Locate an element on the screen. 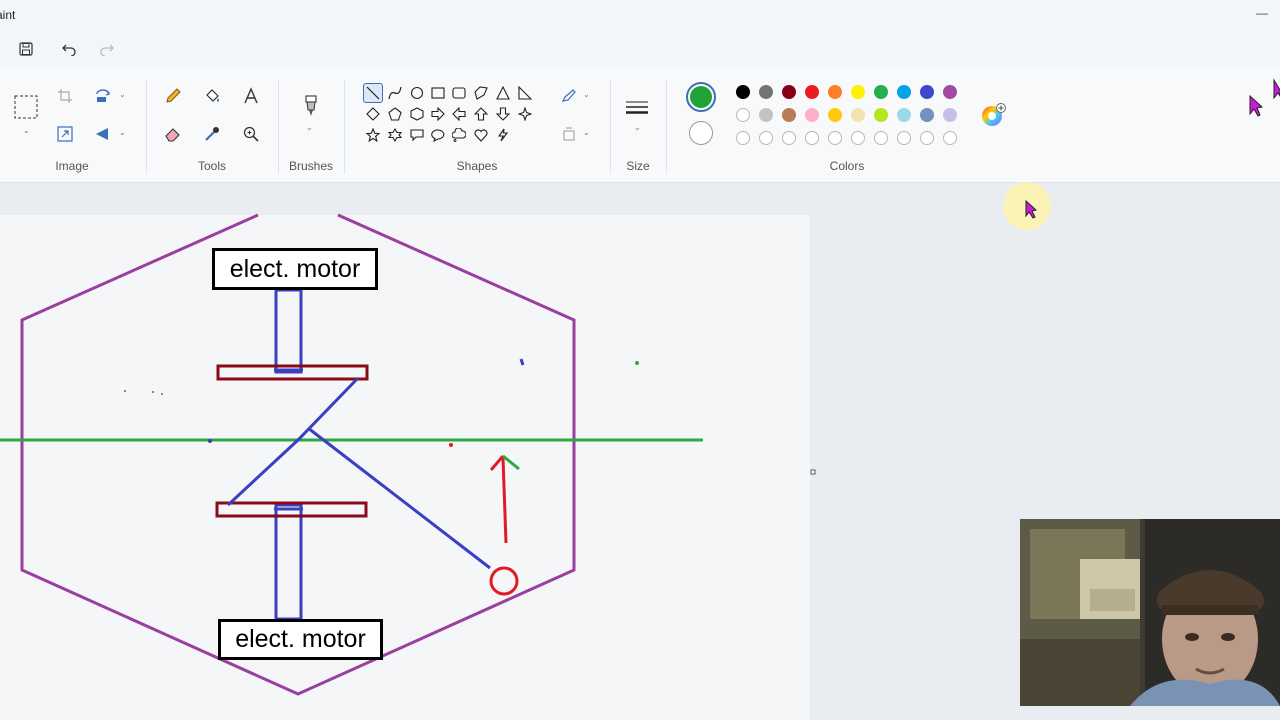 Image resolution: width=1280 pixels, height=720 pixels. up-arrow-shape-icon is located at coordinates (481, 114).